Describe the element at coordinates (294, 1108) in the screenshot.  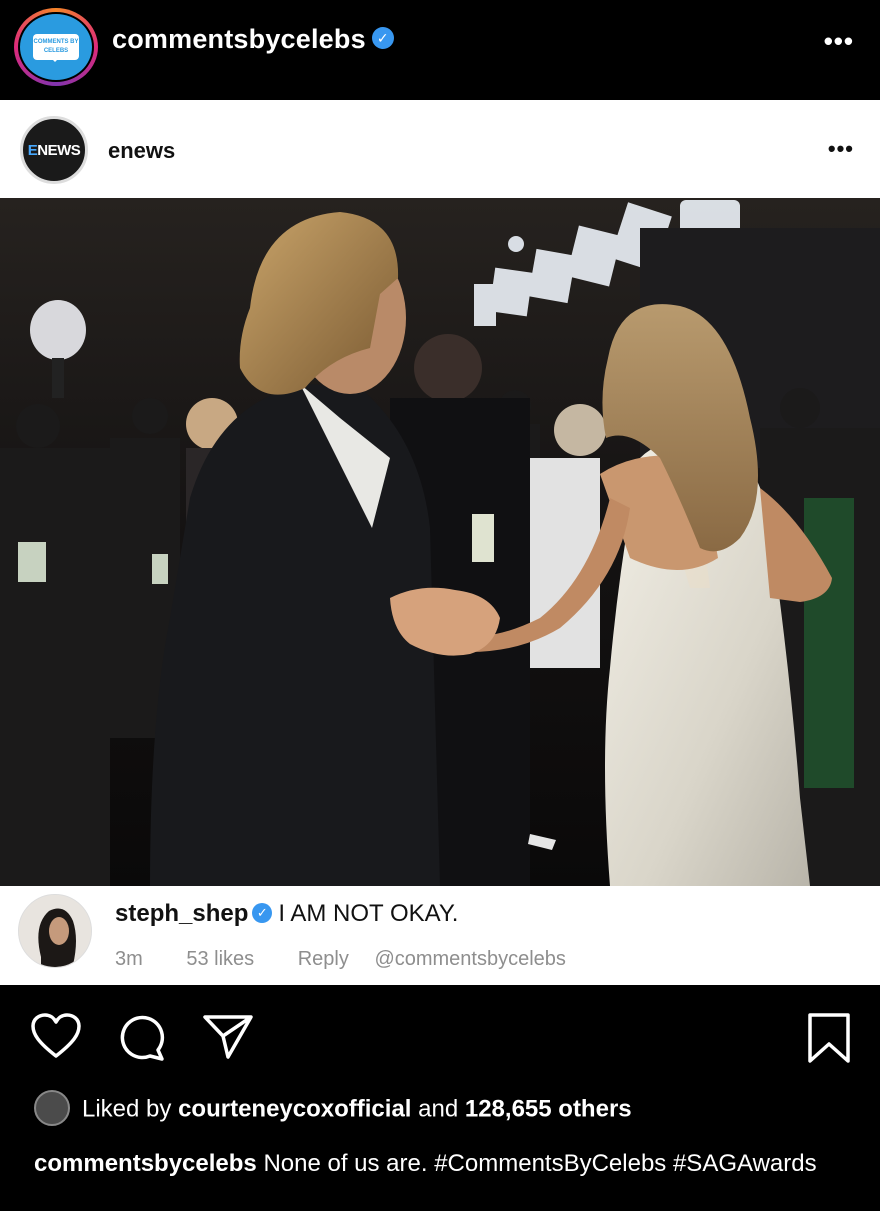
I see `liked-by-user: courteneycoxofficial` at that location.